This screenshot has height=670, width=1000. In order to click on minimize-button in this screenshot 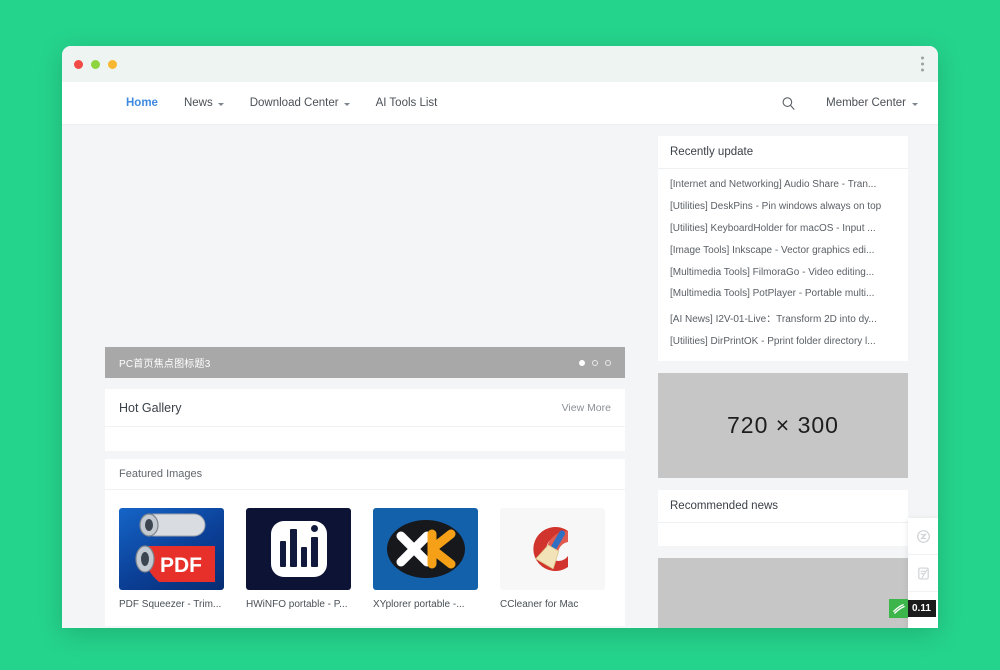, I will do `click(95, 64)`.